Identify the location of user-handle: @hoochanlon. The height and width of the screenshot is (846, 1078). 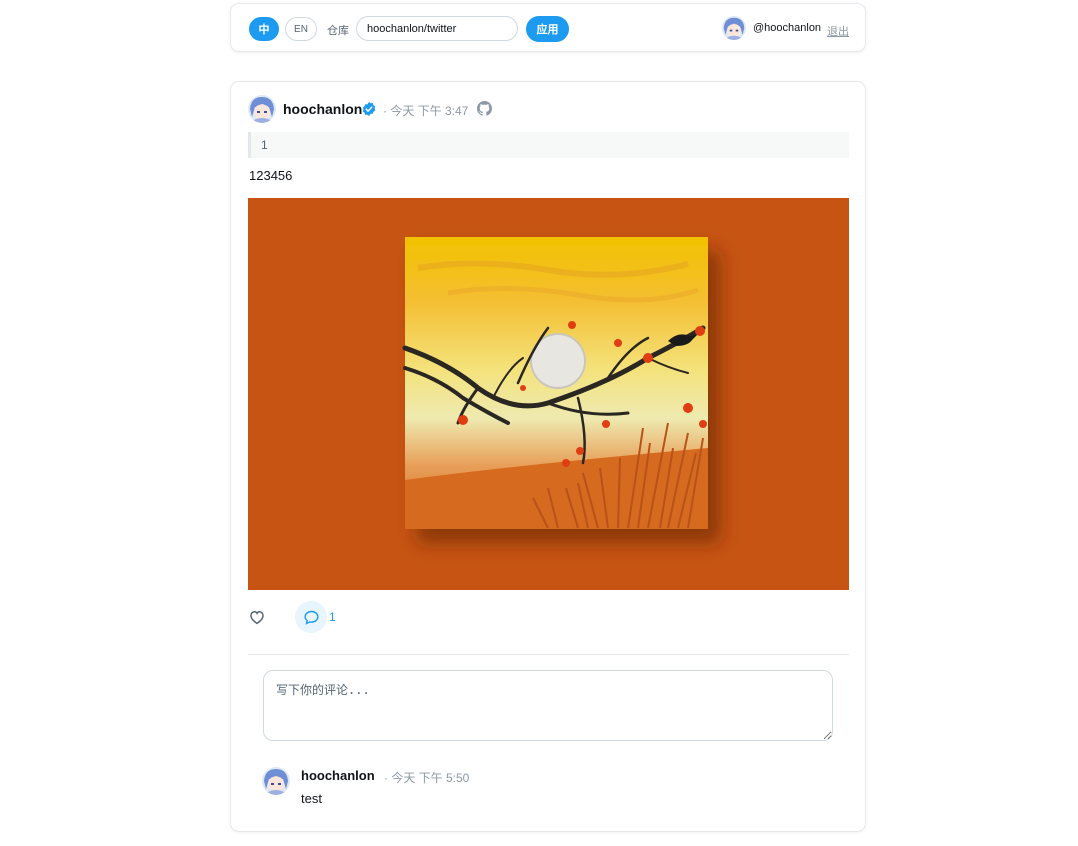
(787, 28).